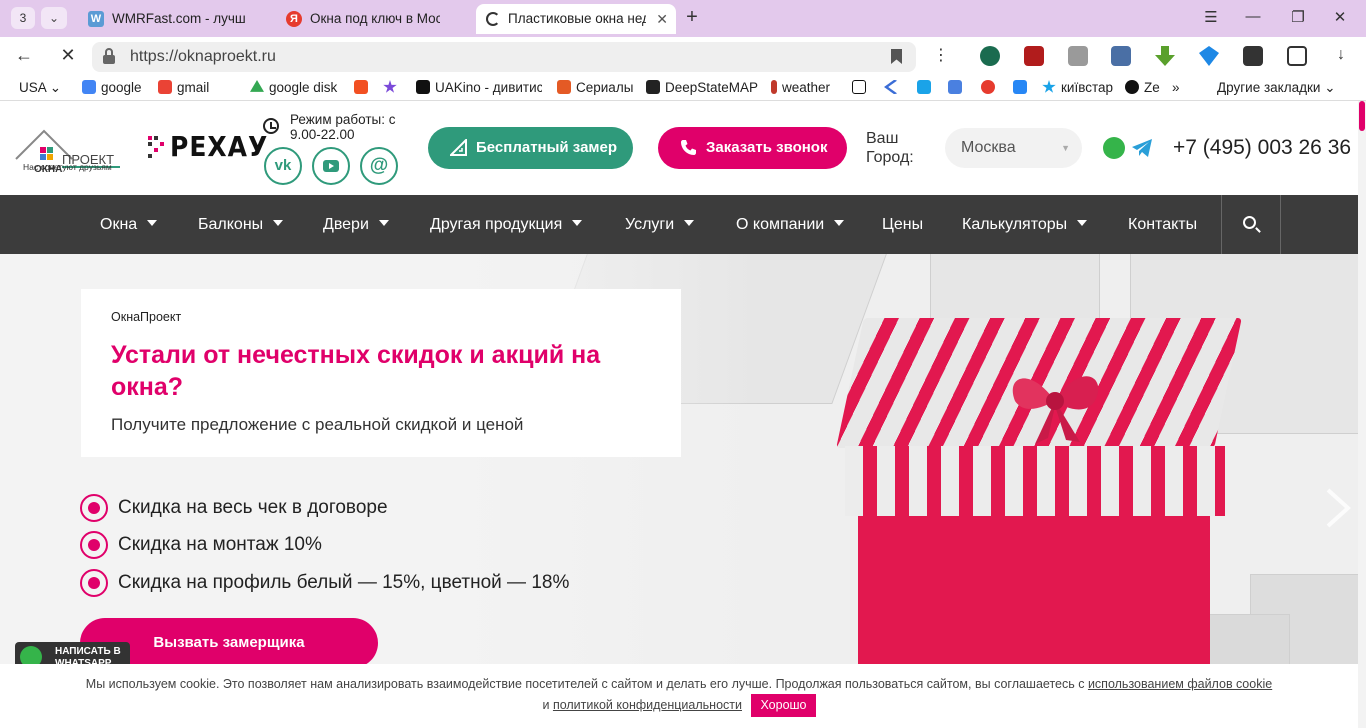 Image resolution: width=1366 pixels, height=728 pixels. Describe the element at coordinates (283, 166) in the screenshot. I see `vk-social-icon: vk` at that location.